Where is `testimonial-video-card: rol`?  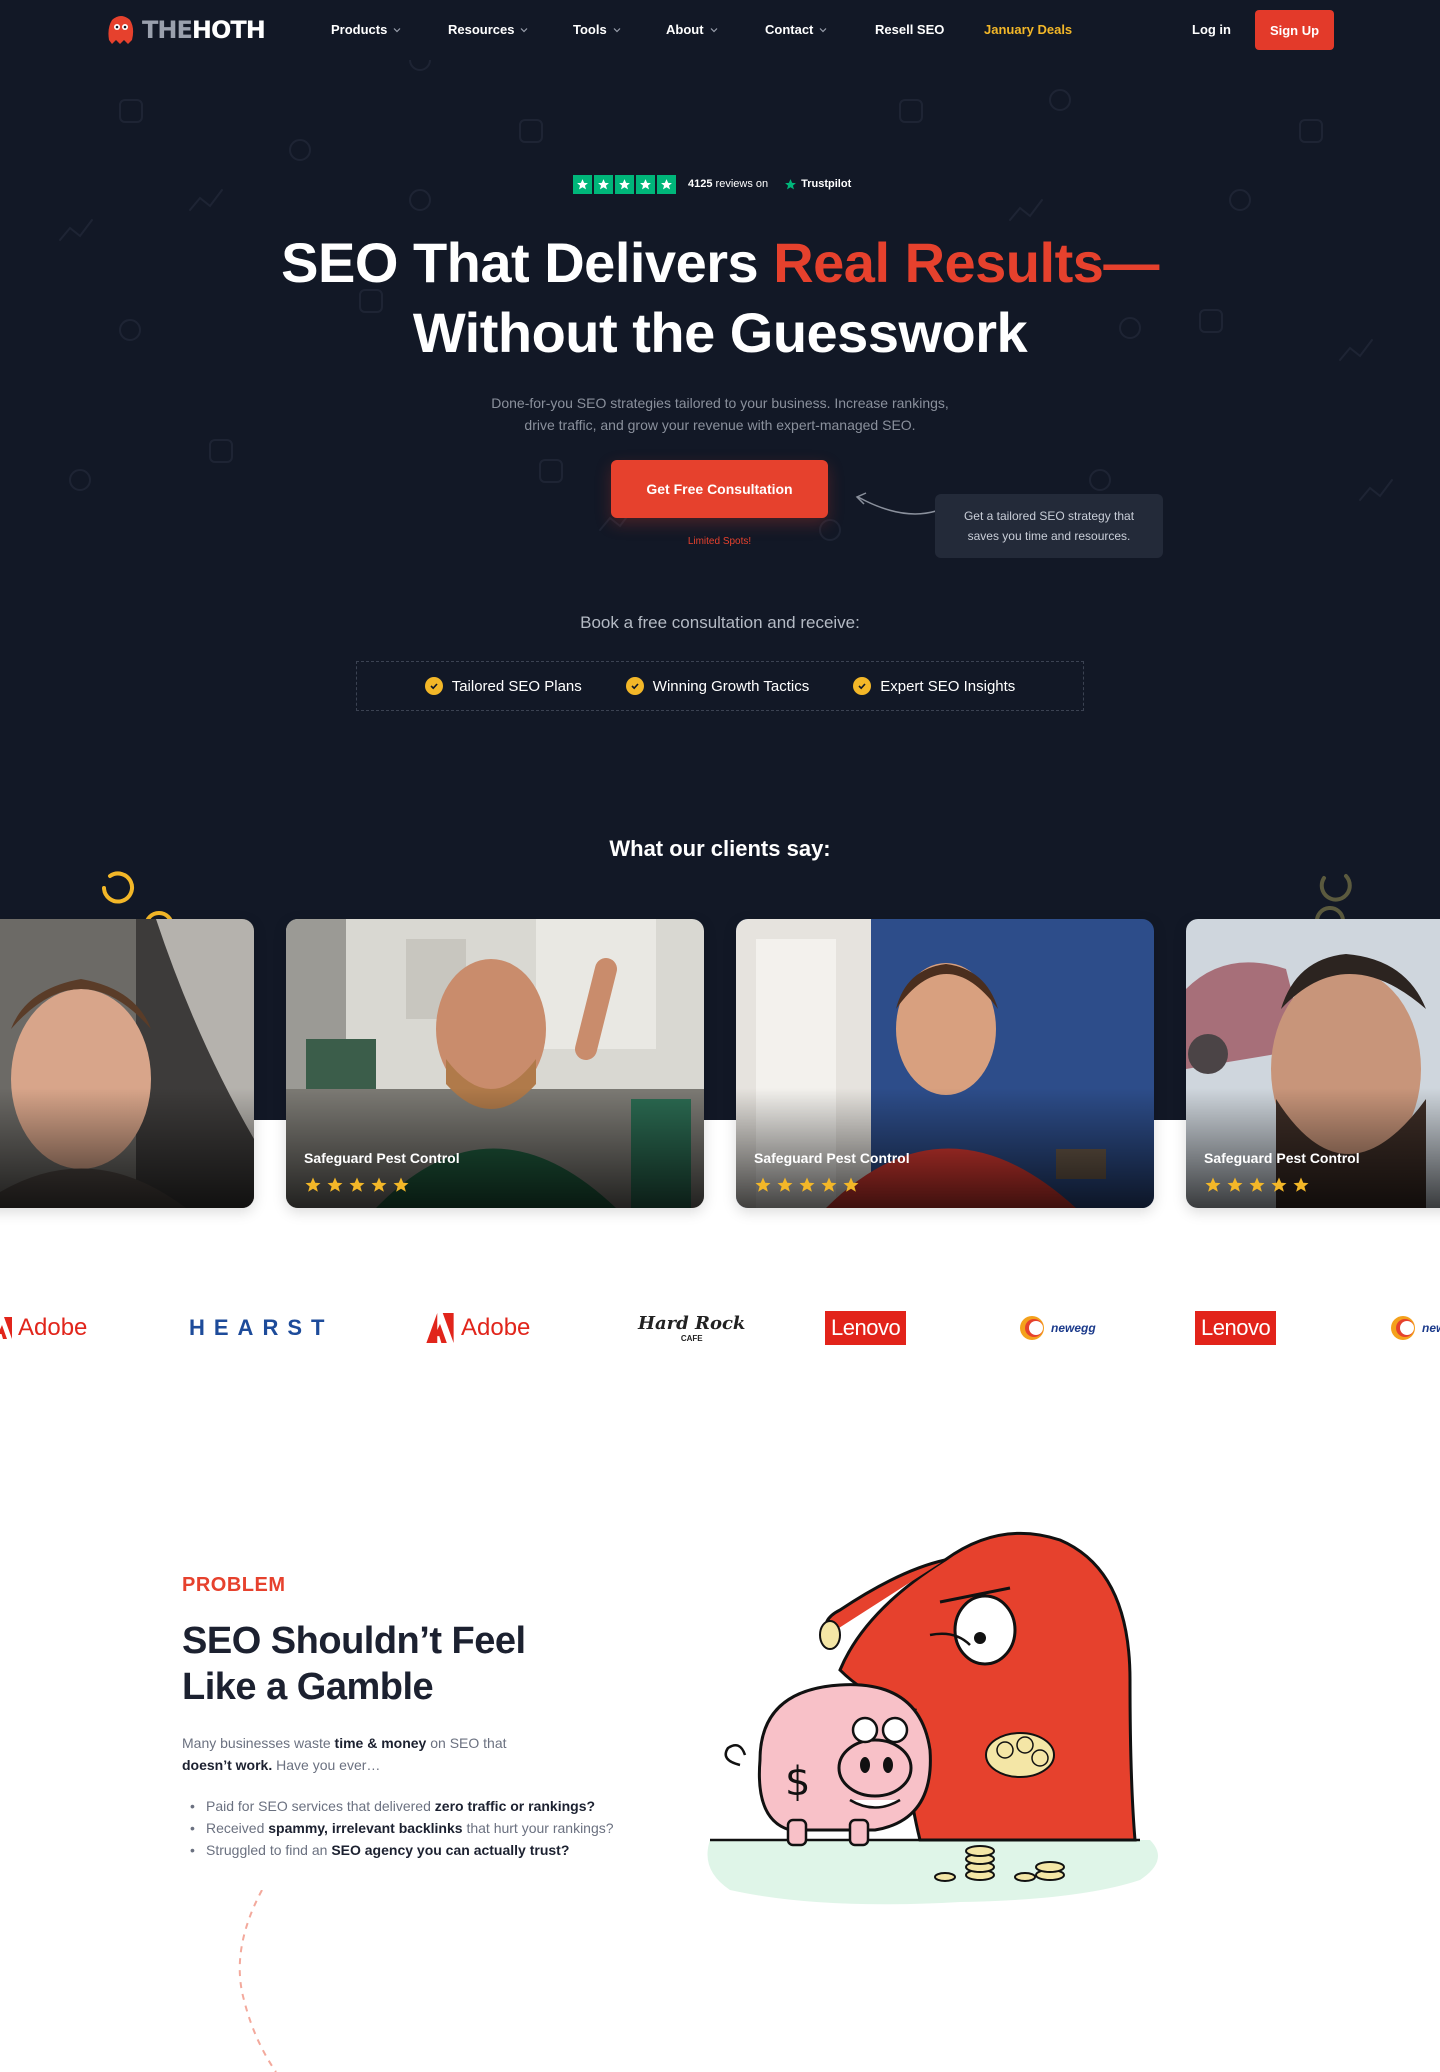
testimonial-video-card: rol is located at coordinates (127, 1063).